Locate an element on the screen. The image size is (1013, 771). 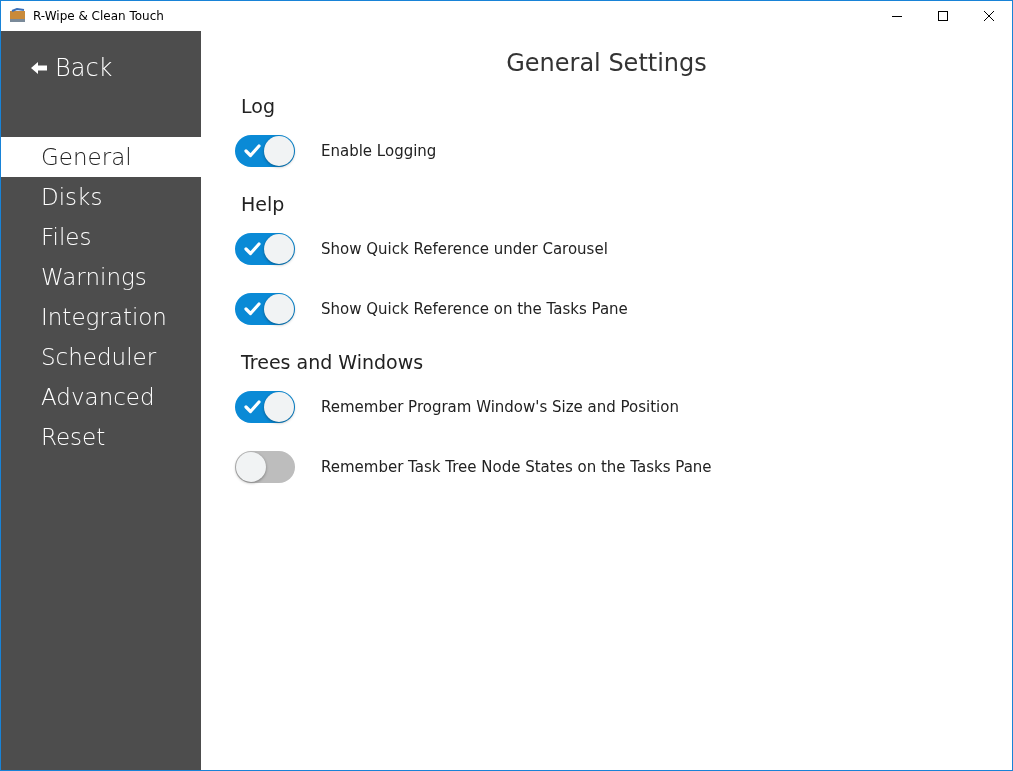
setting-label: Enable Logging is located at coordinates (379, 151).